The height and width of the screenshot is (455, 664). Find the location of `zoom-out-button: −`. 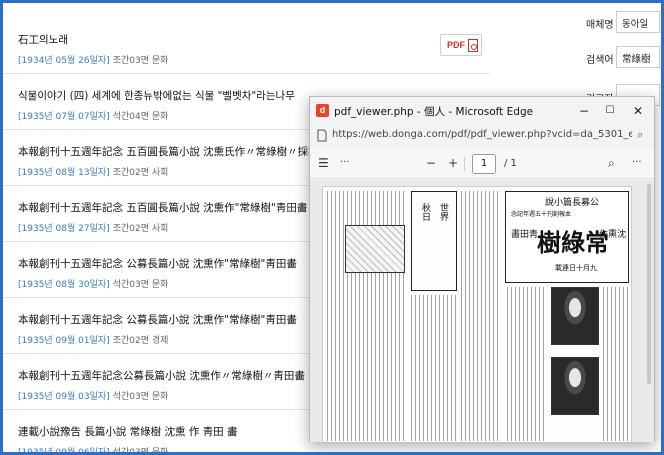

zoom-out-button: − is located at coordinates (431, 163).